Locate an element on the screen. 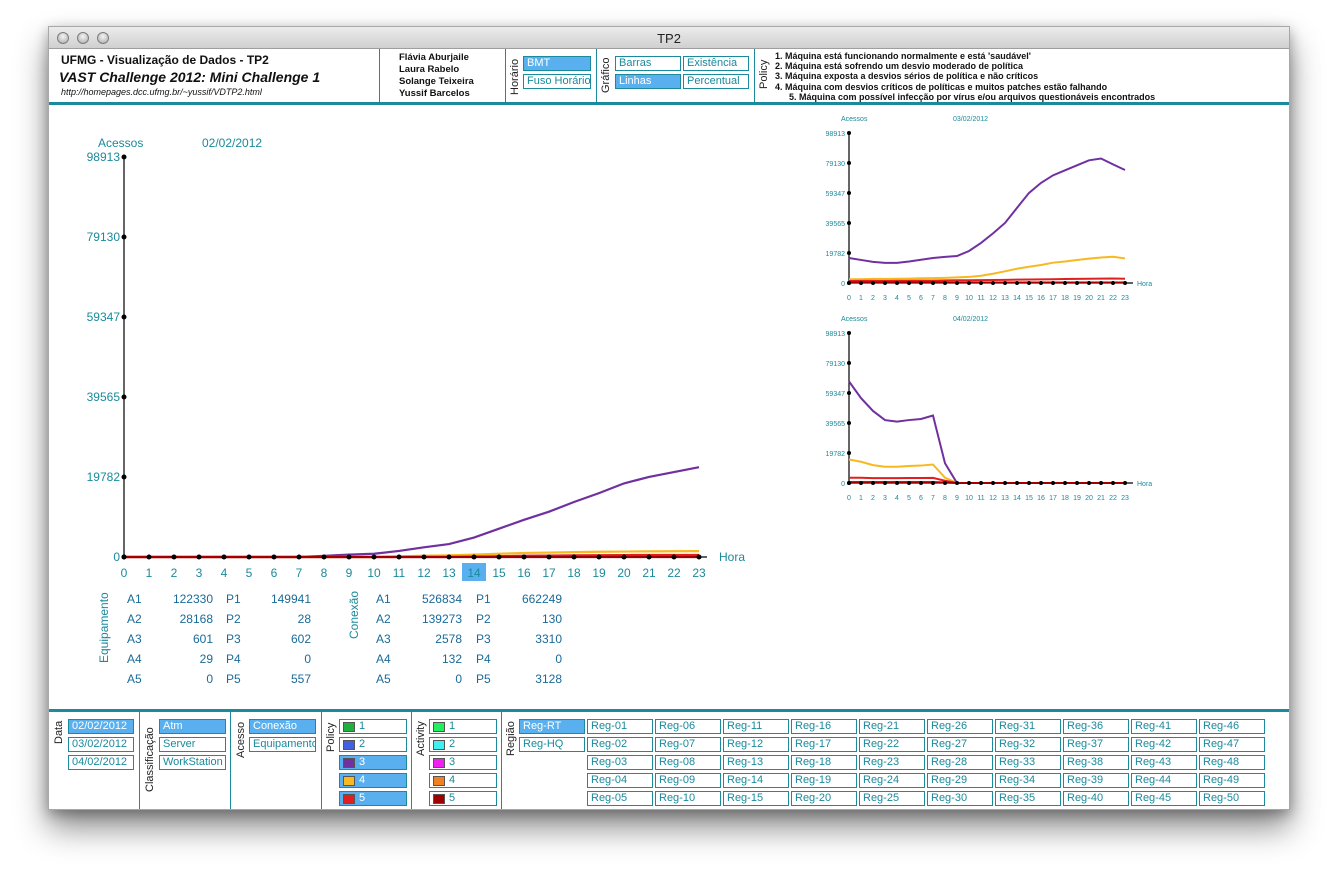 The image size is (1338, 880). policy-filter-option-3: 3 is located at coordinates (373, 762).